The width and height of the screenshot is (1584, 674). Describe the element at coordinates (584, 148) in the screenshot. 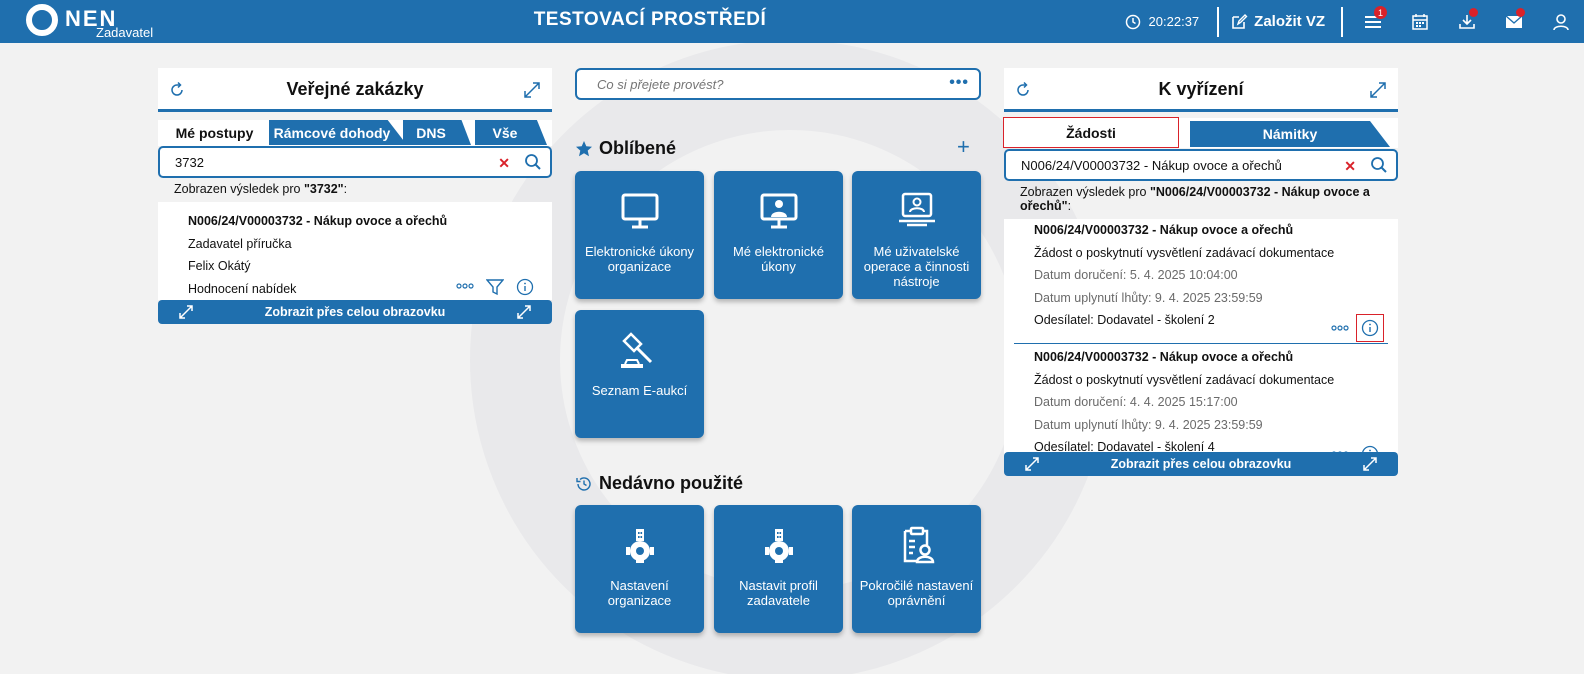

I see `star-icon` at that location.